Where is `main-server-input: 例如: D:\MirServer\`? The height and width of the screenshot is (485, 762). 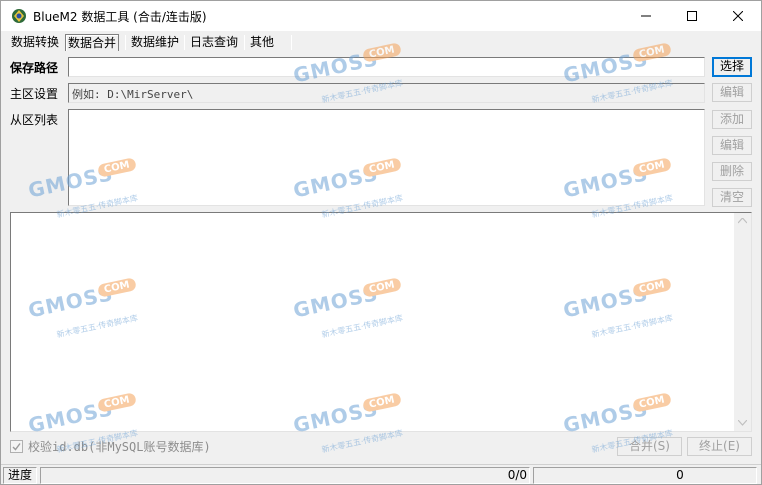 main-server-input: 例如: D:\MirServer\ is located at coordinates (386, 93).